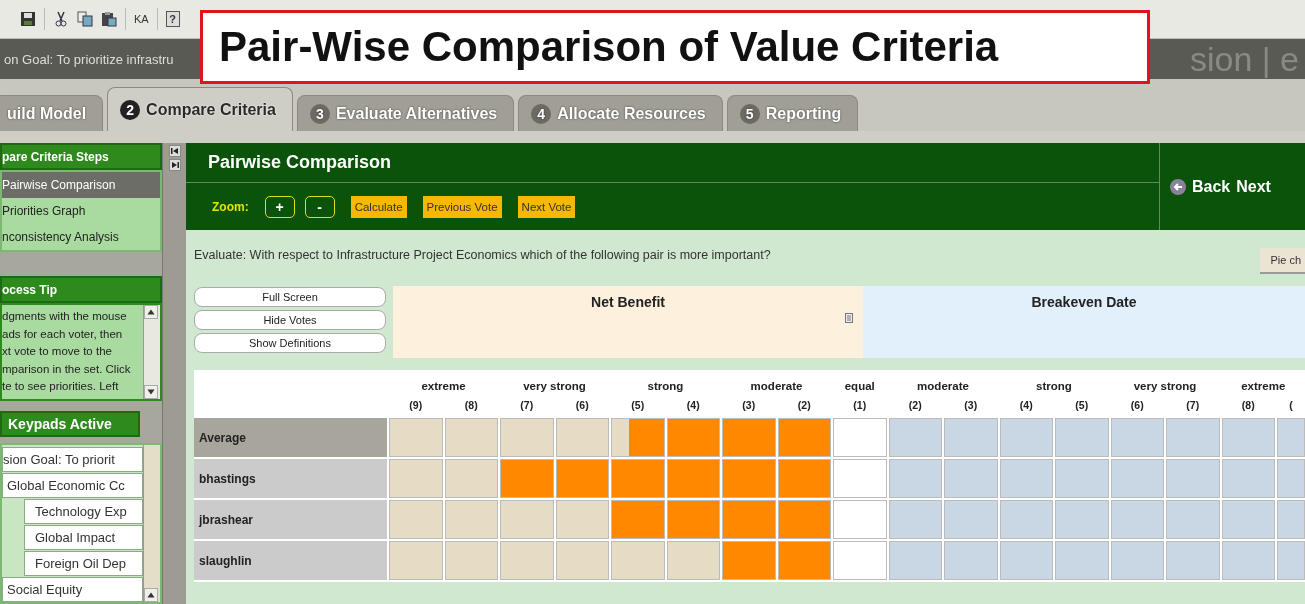 Image resolution: width=1305 pixels, height=604 pixels. Describe the element at coordinates (174, 151) in the screenshot. I see `collapse-icon` at that location.